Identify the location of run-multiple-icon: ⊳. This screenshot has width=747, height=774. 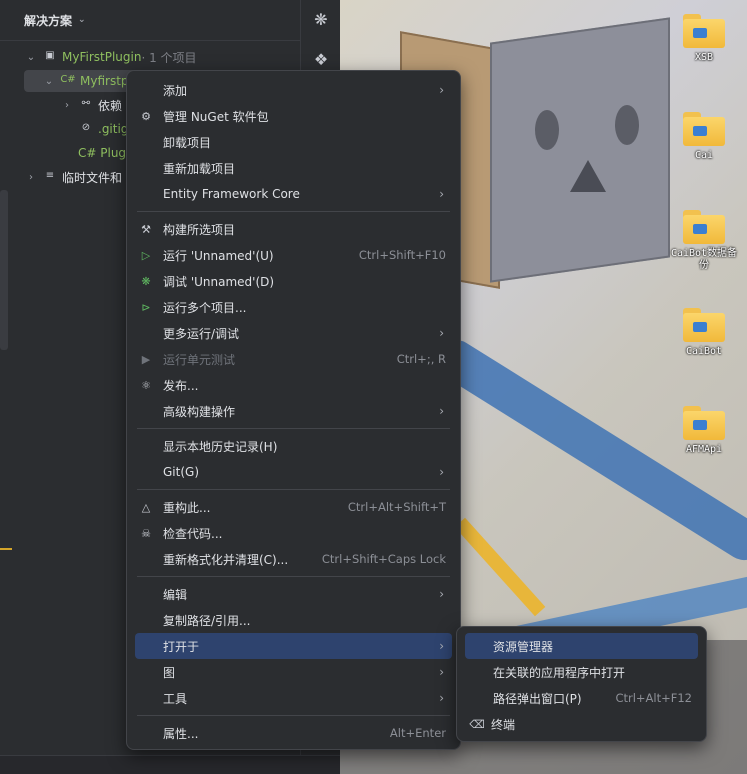
(146, 307).